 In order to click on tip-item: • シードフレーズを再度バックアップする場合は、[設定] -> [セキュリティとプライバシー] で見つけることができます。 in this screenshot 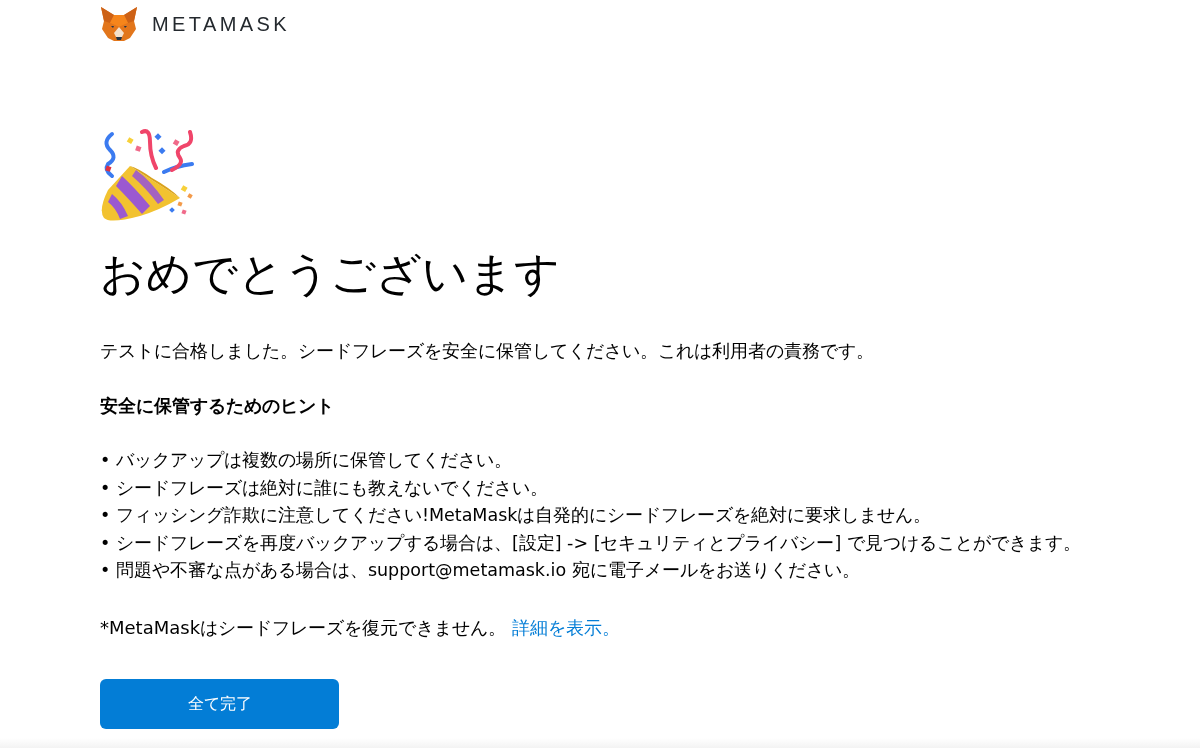, I will do `click(590, 543)`.